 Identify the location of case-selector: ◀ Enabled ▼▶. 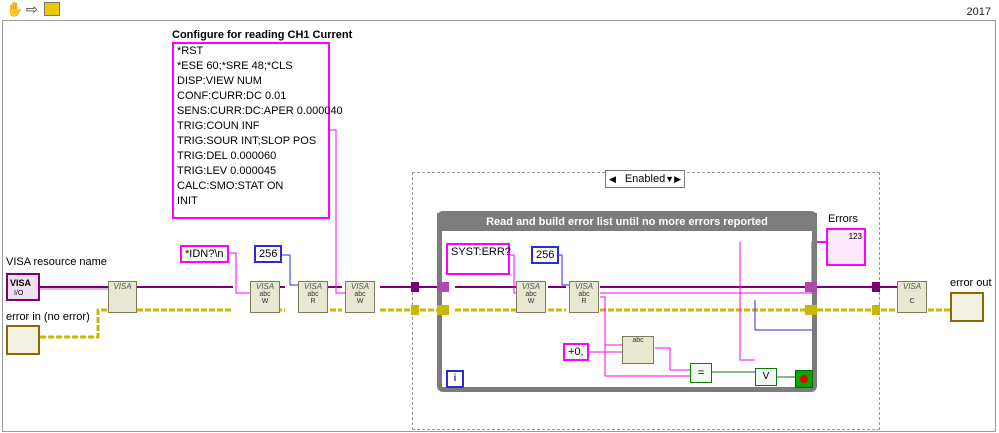
(645, 179).